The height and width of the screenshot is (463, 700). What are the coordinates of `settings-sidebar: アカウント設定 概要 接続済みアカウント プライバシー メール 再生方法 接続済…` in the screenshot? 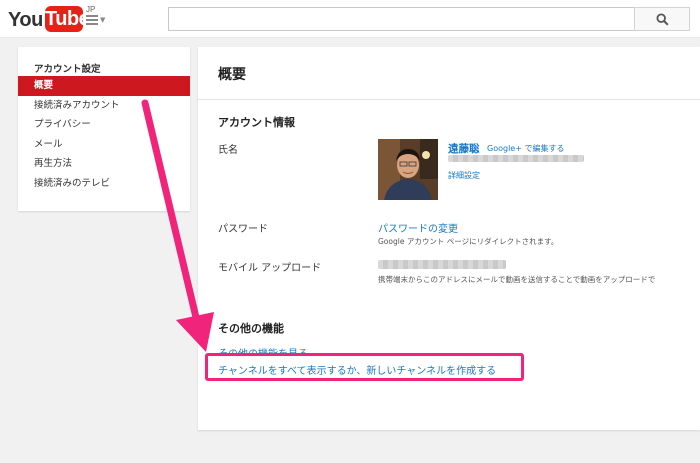 It's located at (104, 129).